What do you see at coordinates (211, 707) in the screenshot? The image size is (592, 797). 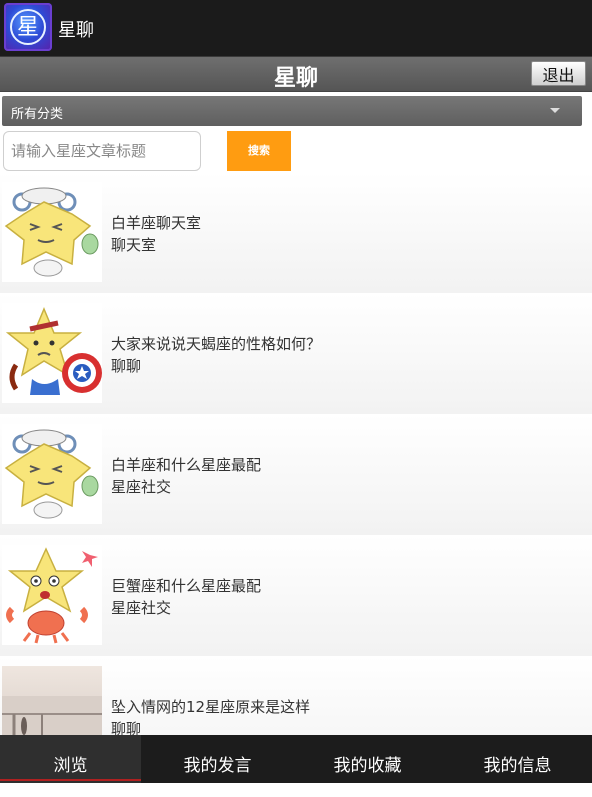 I see `item-title: 坠入情网的12星座原来是这样` at bounding box center [211, 707].